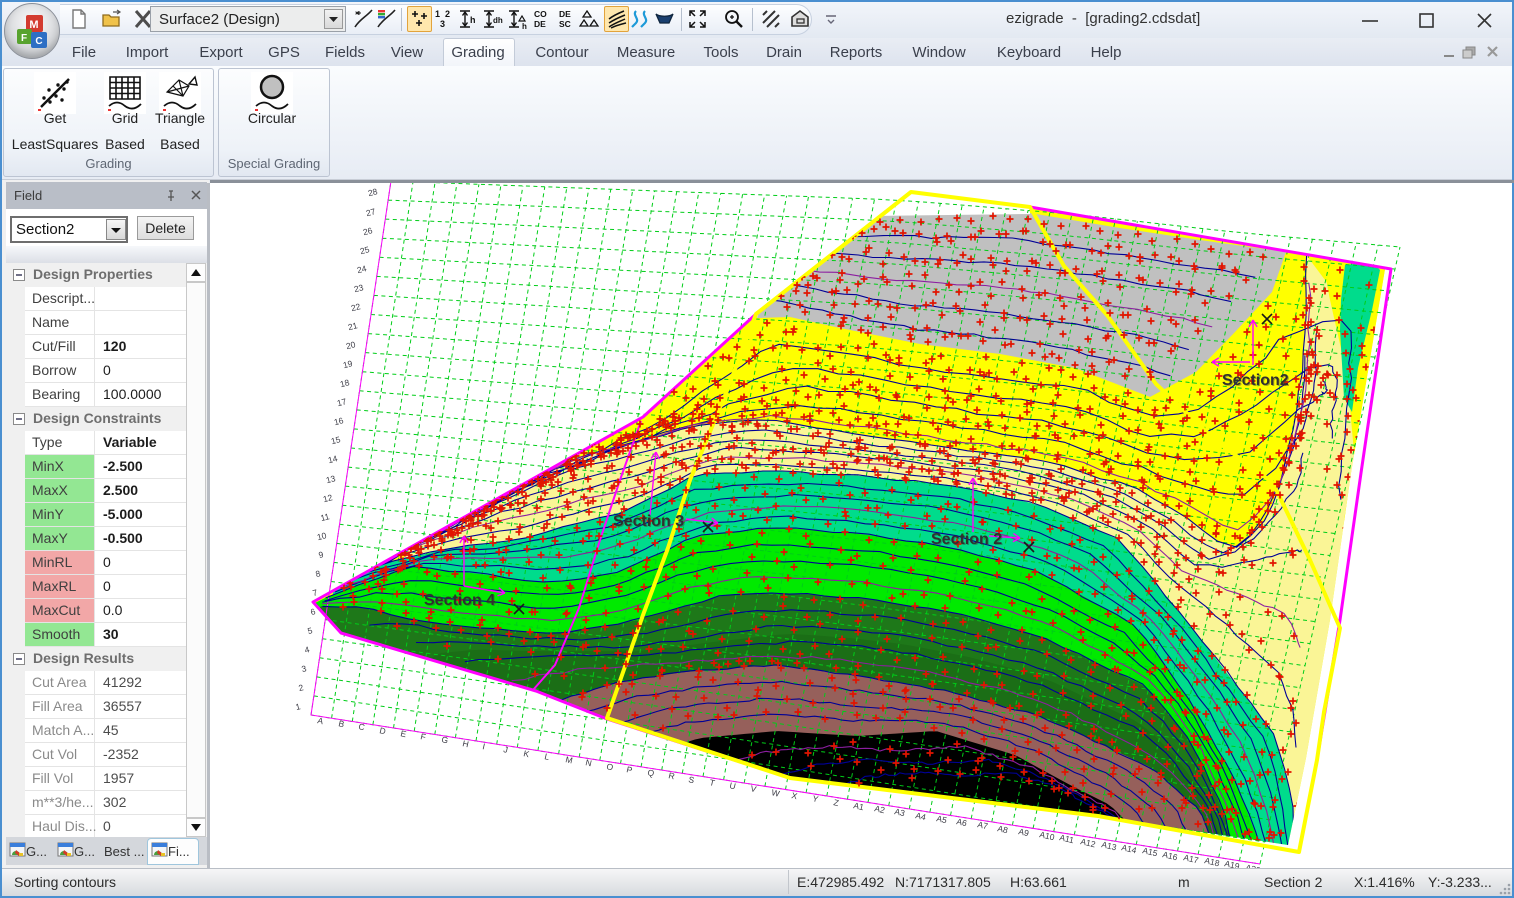  Describe the element at coordinates (447, 14) in the screenshot. I see `svg-text: 2` at that location.